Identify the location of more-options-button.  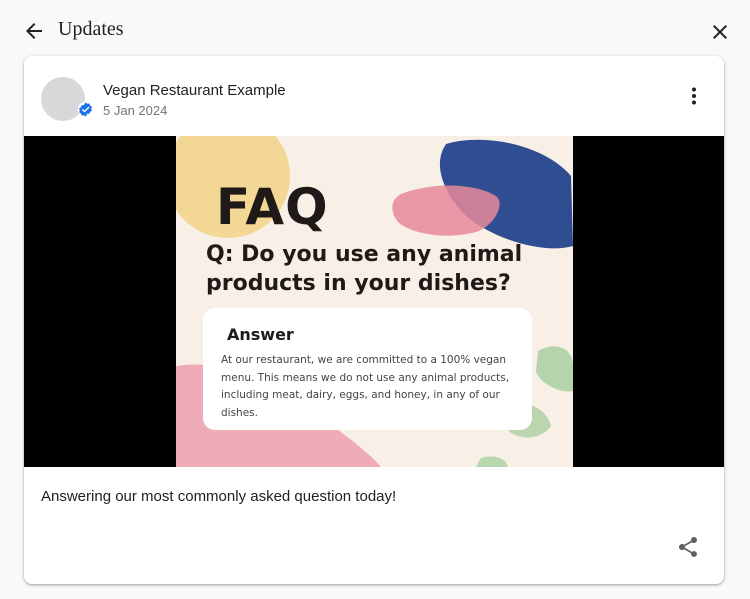
(694, 96).